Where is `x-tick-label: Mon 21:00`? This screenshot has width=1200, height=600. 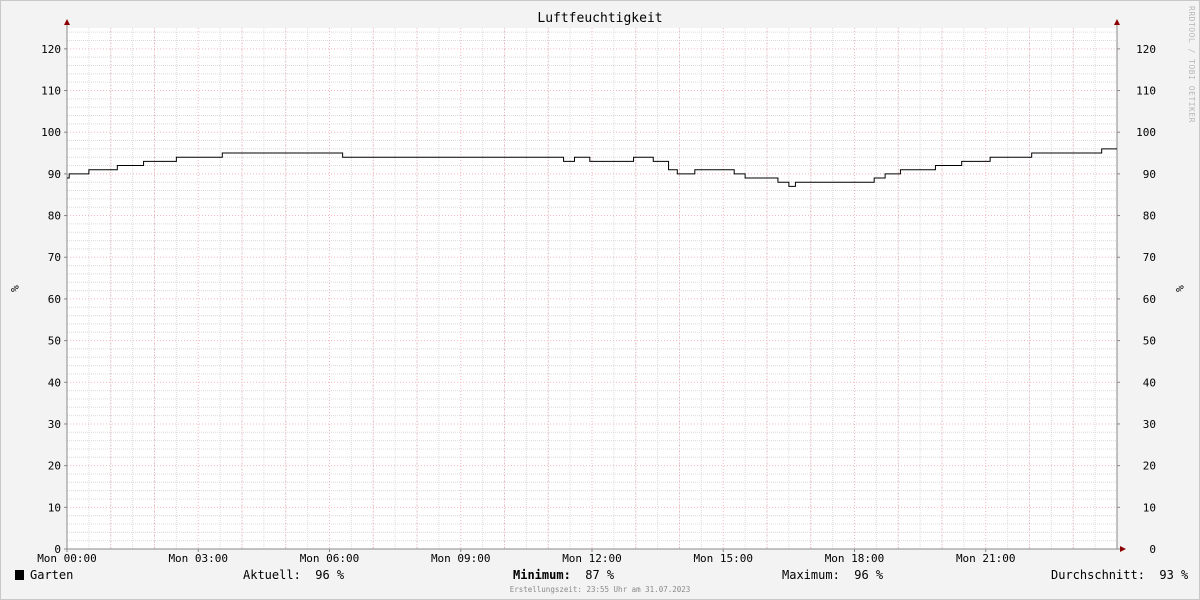 x-tick-label: Mon 21:00 is located at coordinates (986, 558).